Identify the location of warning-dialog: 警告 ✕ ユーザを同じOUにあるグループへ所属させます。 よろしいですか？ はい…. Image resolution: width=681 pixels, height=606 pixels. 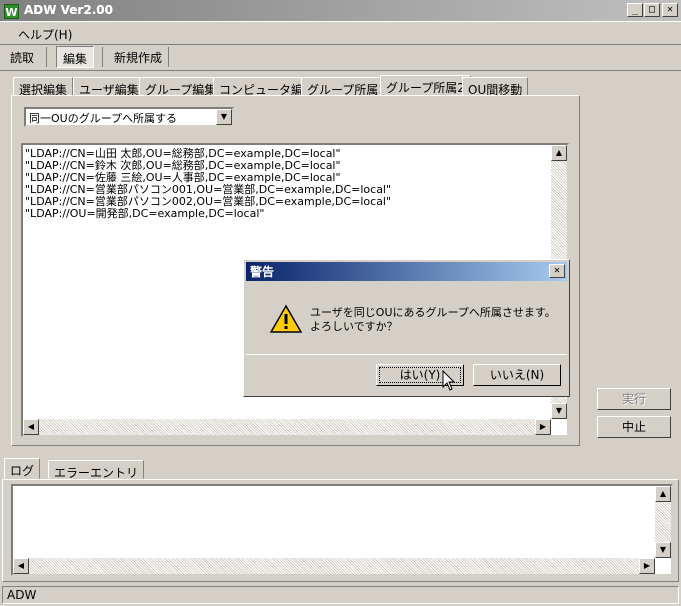
(406, 328).